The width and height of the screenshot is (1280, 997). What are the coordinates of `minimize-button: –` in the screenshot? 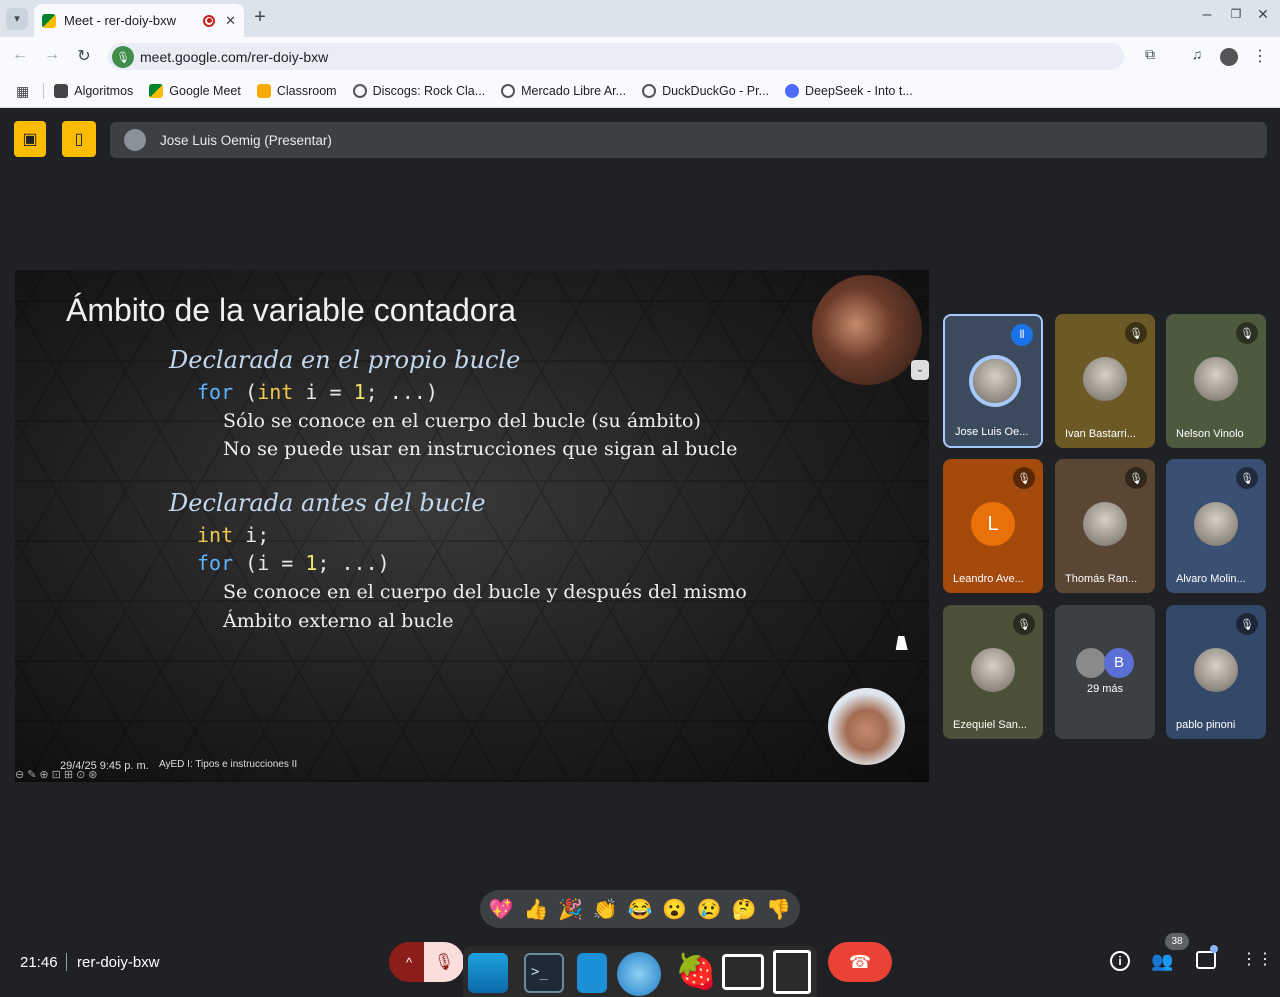 It's located at (1207, 15).